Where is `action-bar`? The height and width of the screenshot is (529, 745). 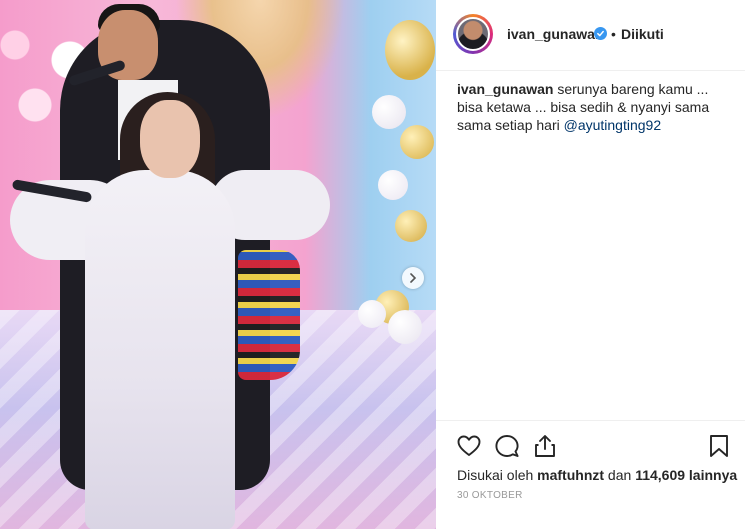
action-bar is located at coordinates (590, 445).